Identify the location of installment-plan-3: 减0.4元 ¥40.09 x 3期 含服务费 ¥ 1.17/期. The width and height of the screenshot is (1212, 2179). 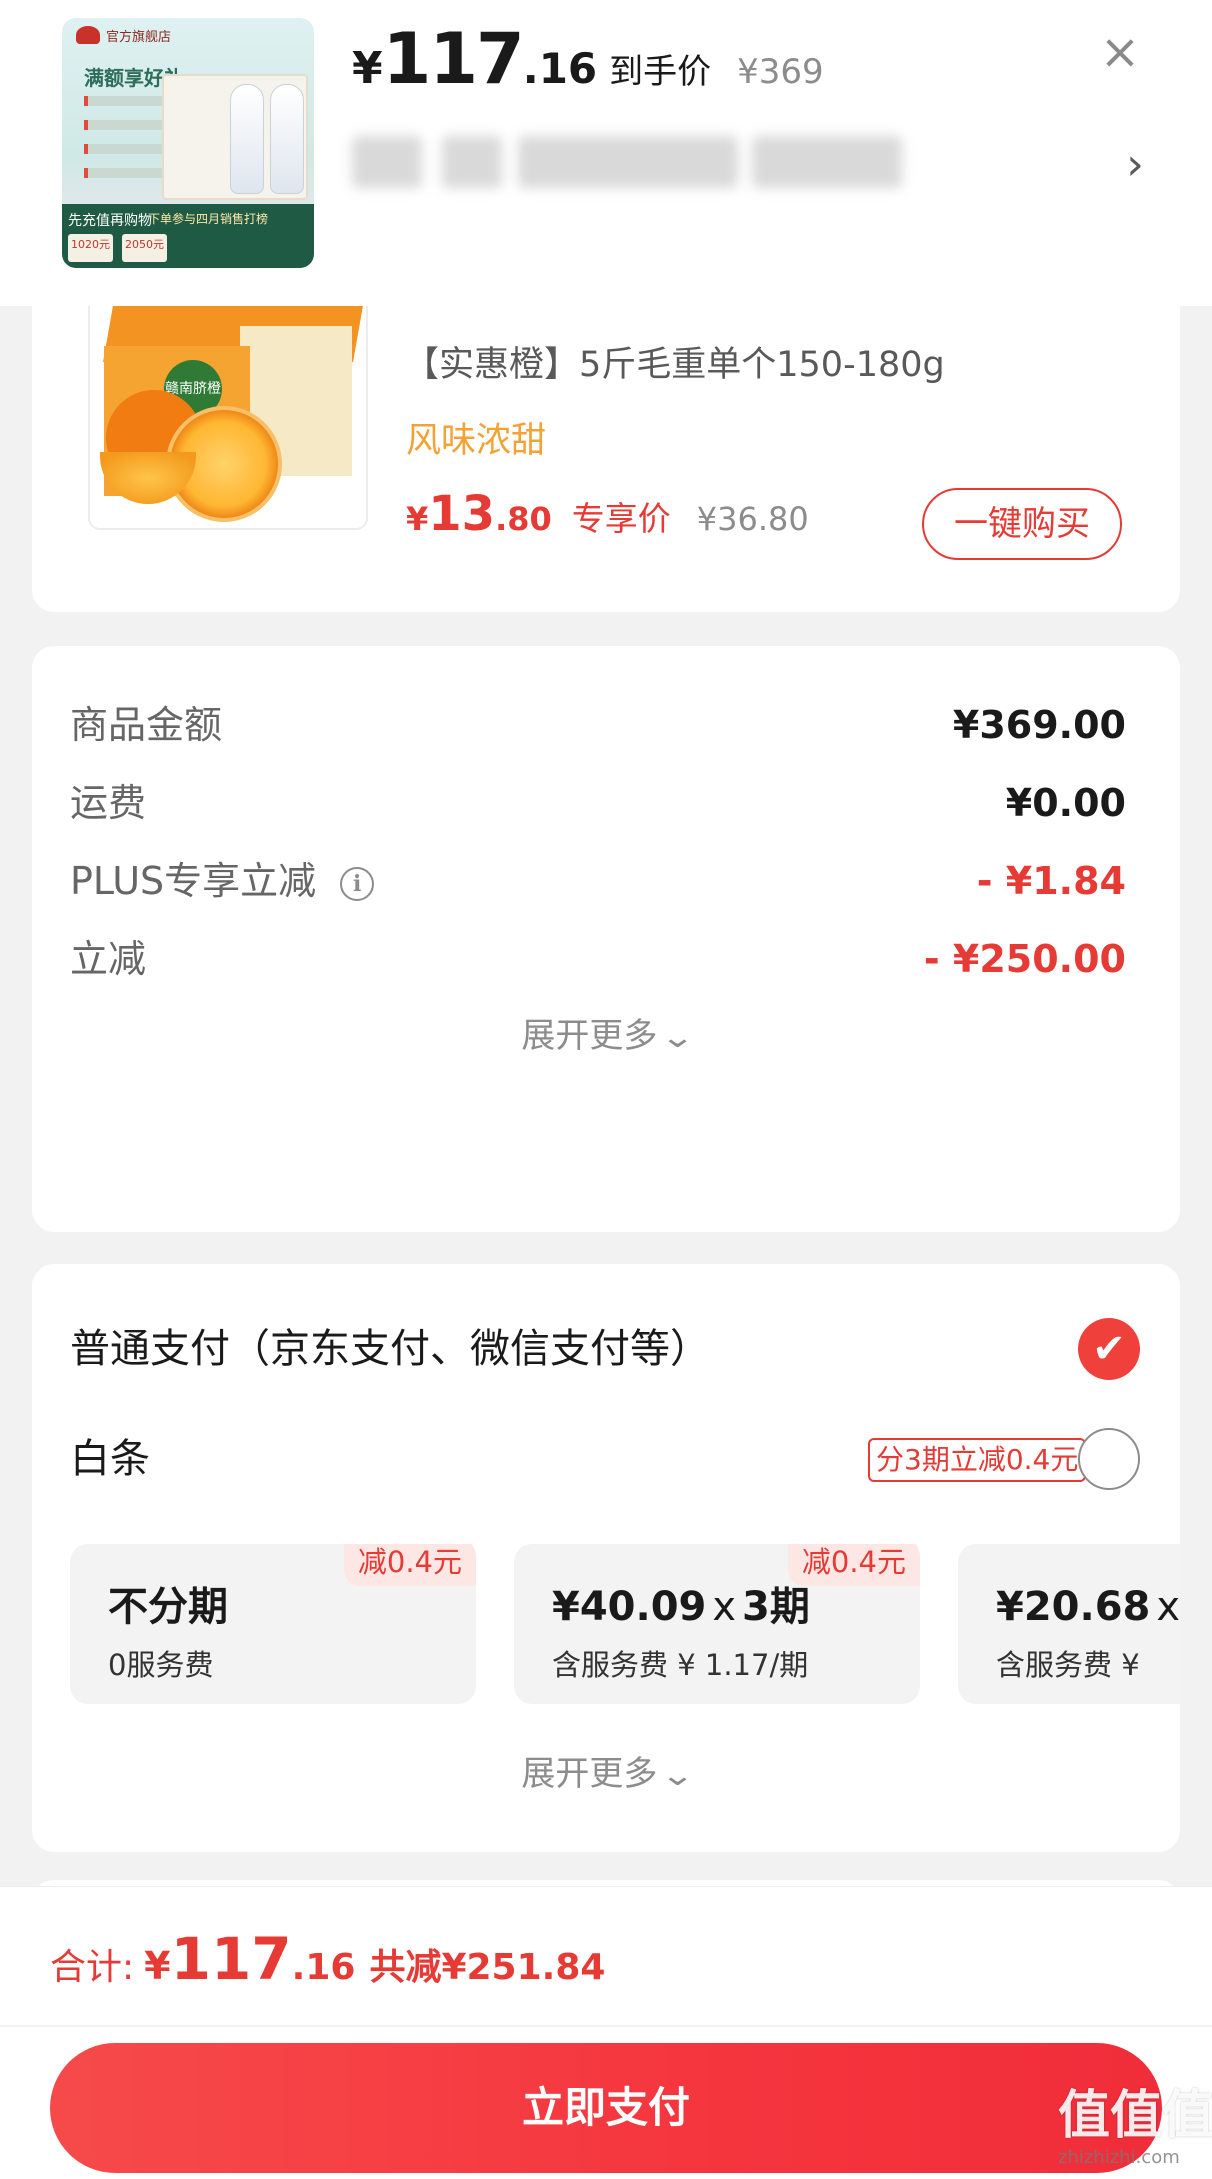
(717, 1624).